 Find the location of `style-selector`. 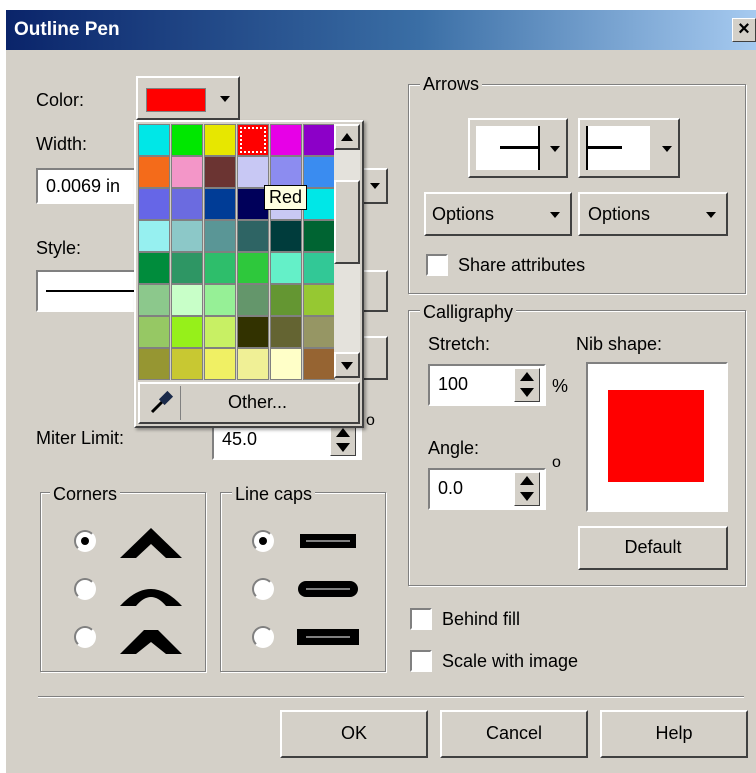

style-selector is located at coordinates (86, 291).